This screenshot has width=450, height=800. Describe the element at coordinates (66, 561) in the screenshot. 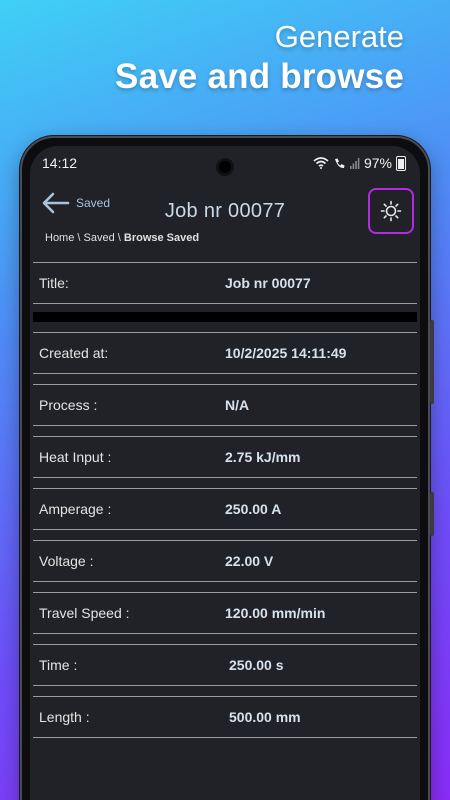

I see `field-label: Voltage :` at that location.